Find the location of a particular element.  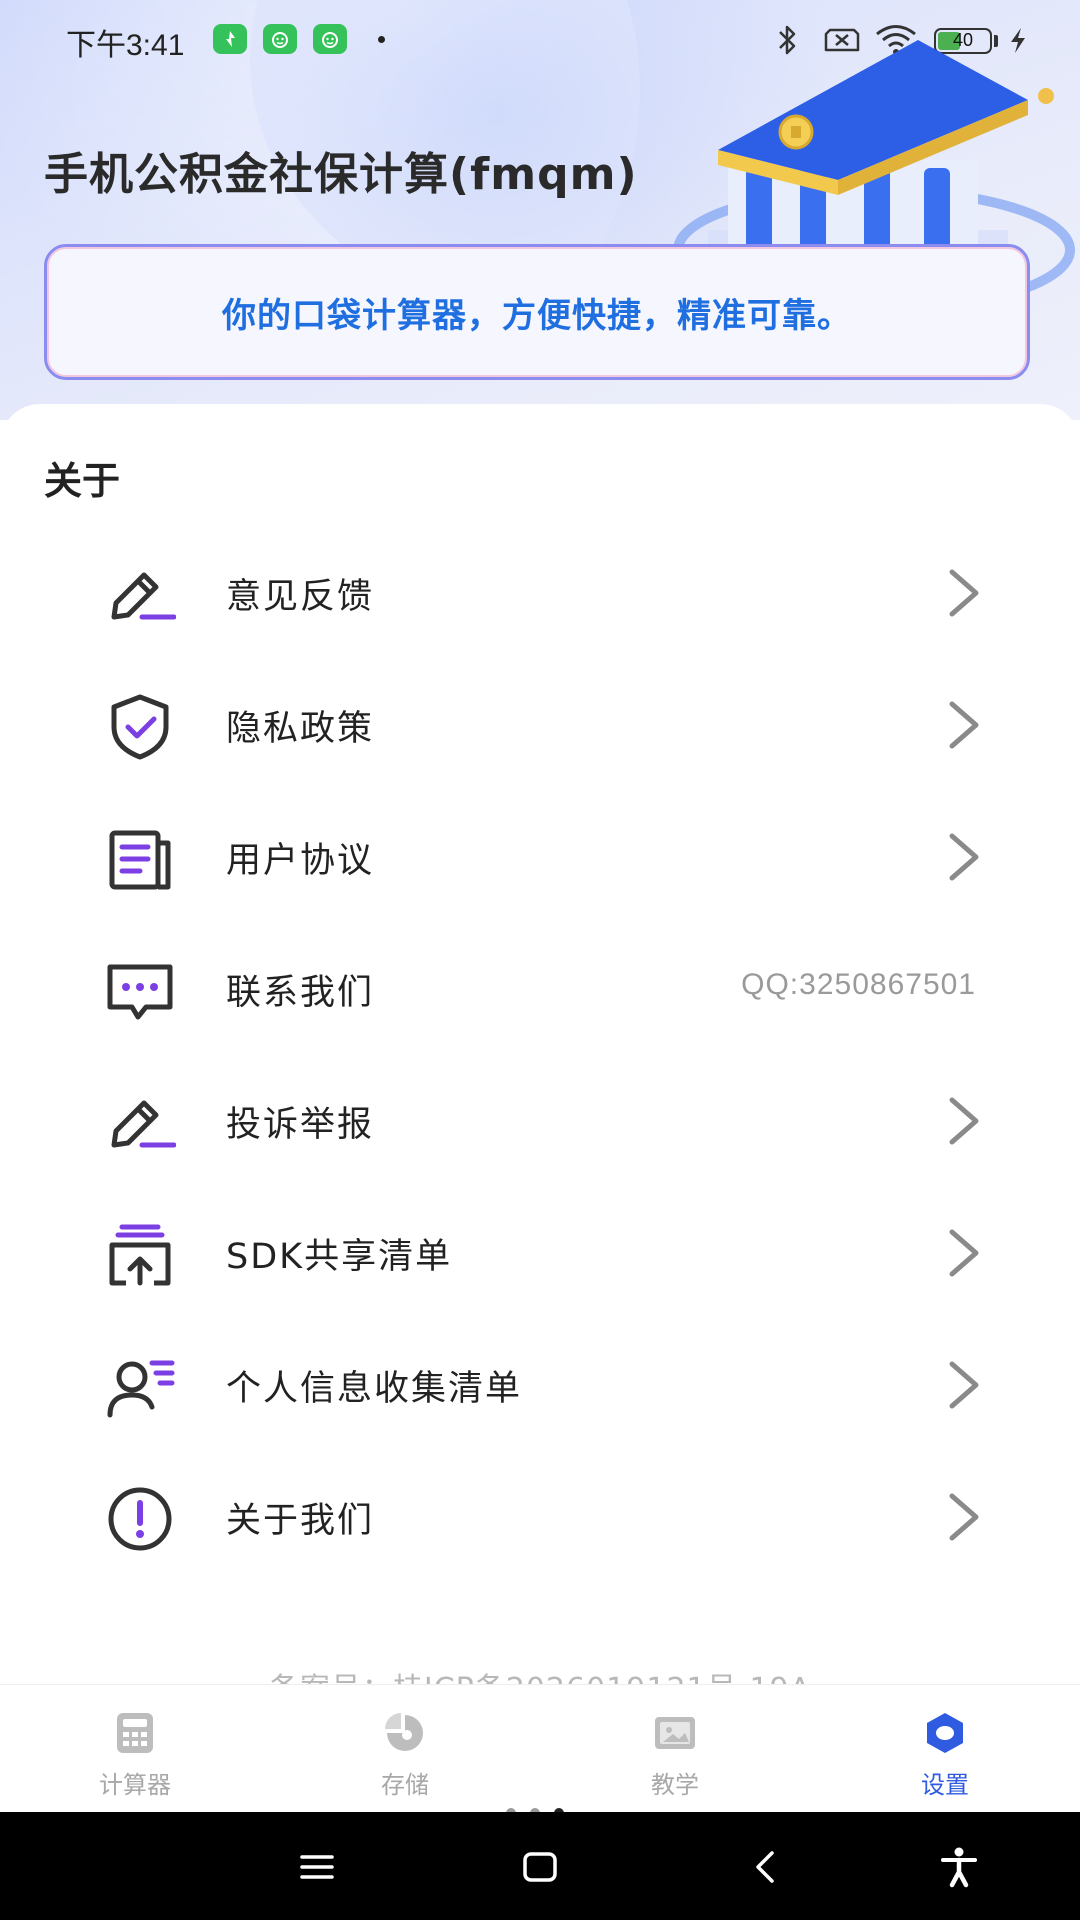

video-icon is located at coordinates (675, 1733).